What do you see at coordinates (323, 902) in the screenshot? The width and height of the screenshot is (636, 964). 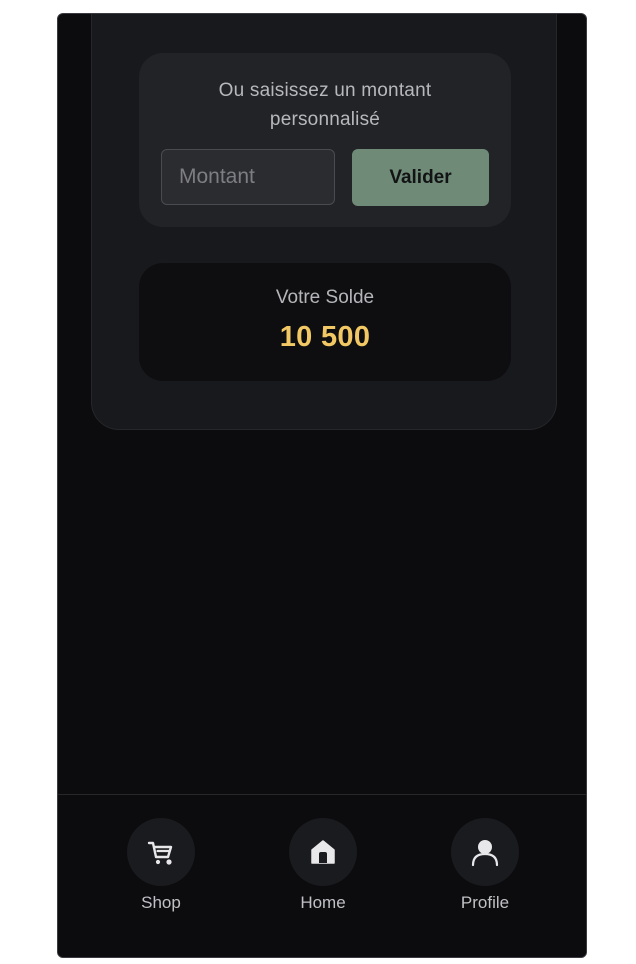 I see `nav-label-home: Home` at bounding box center [323, 902].